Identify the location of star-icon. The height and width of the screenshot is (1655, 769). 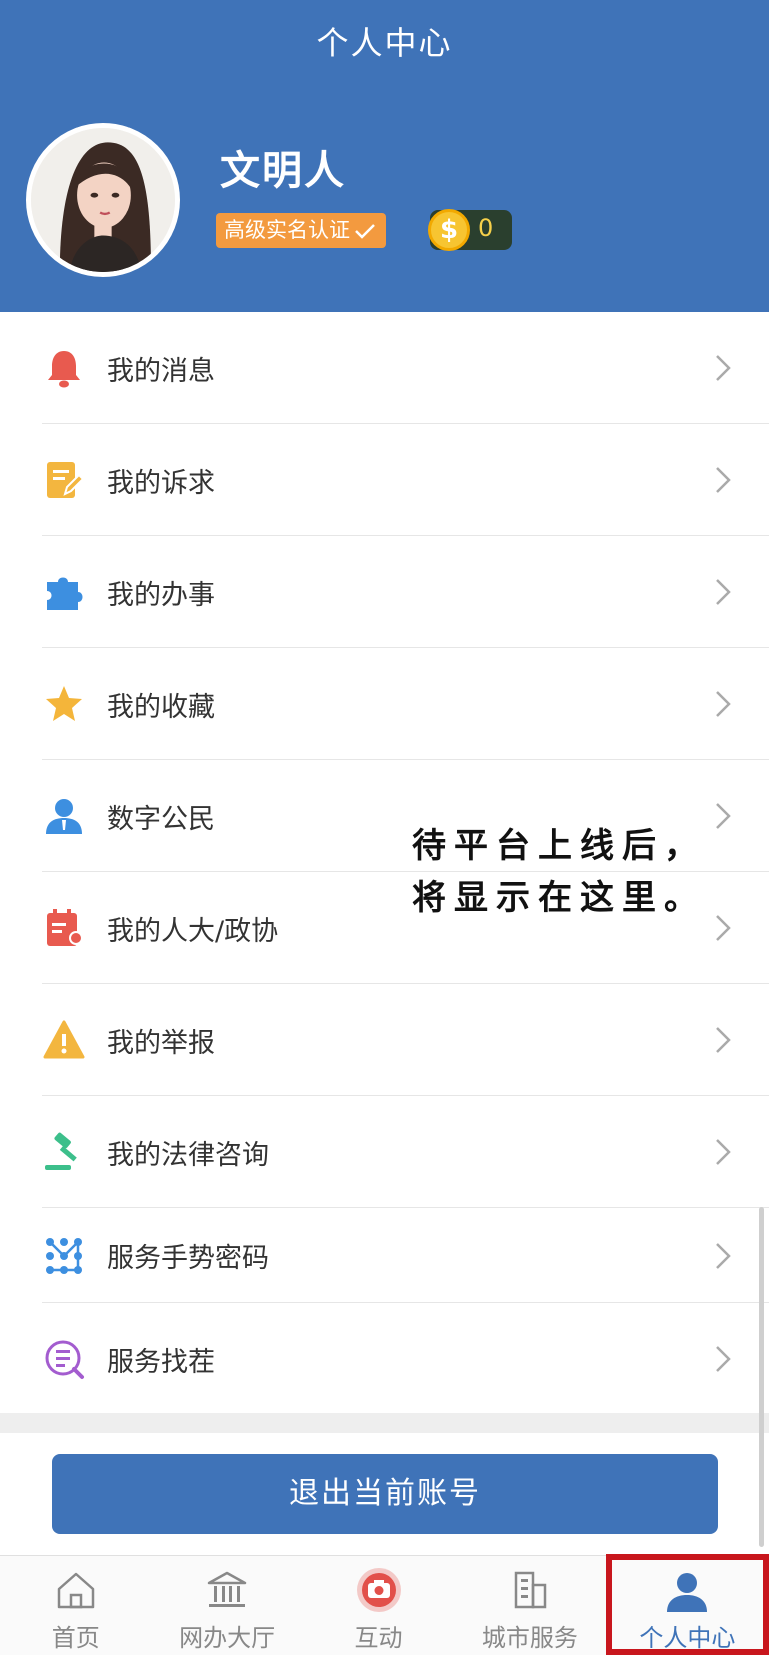
(64, 704).